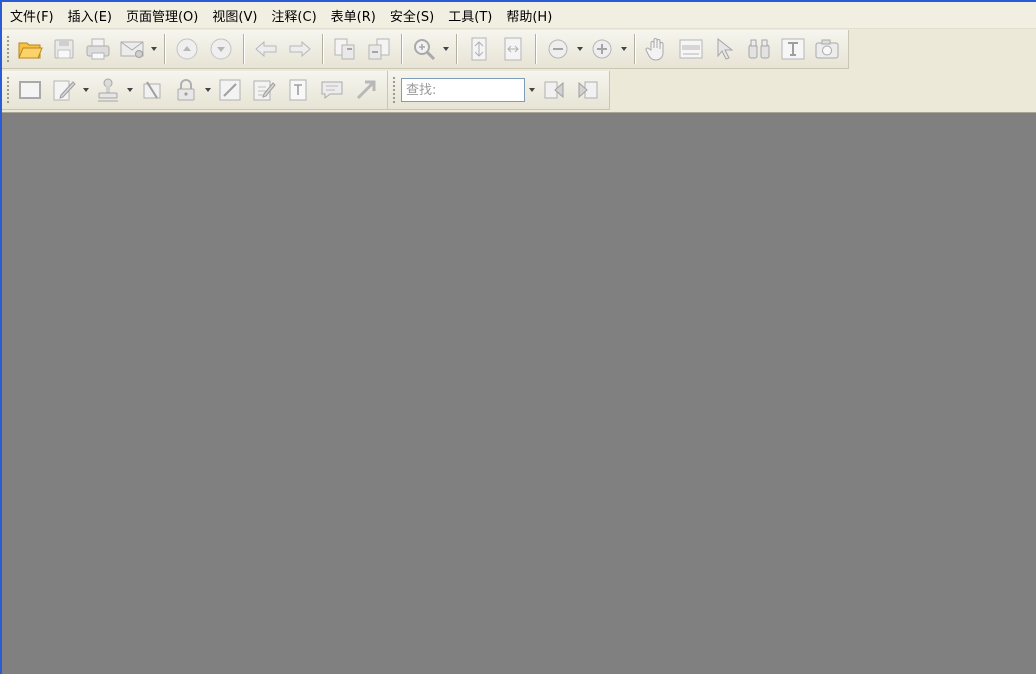 The image size is (1036, 674). What do you see at coordinates (152, 90) in the screenshot?
I see `attach-icon` at bounding box center [152, 90].